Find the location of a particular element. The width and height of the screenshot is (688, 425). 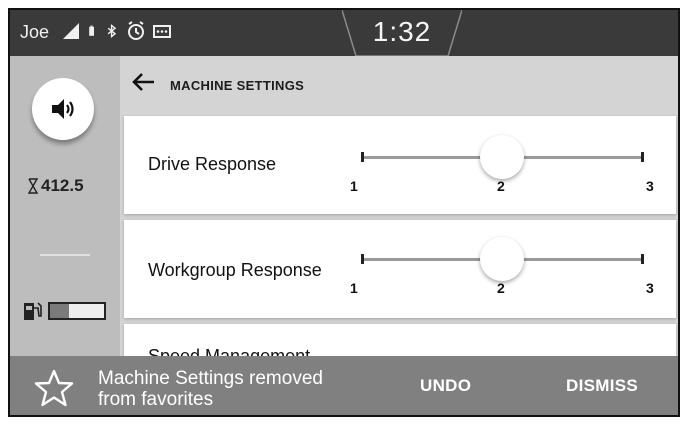

engine-hours: 412.5 is located at coordinates (56, 186).